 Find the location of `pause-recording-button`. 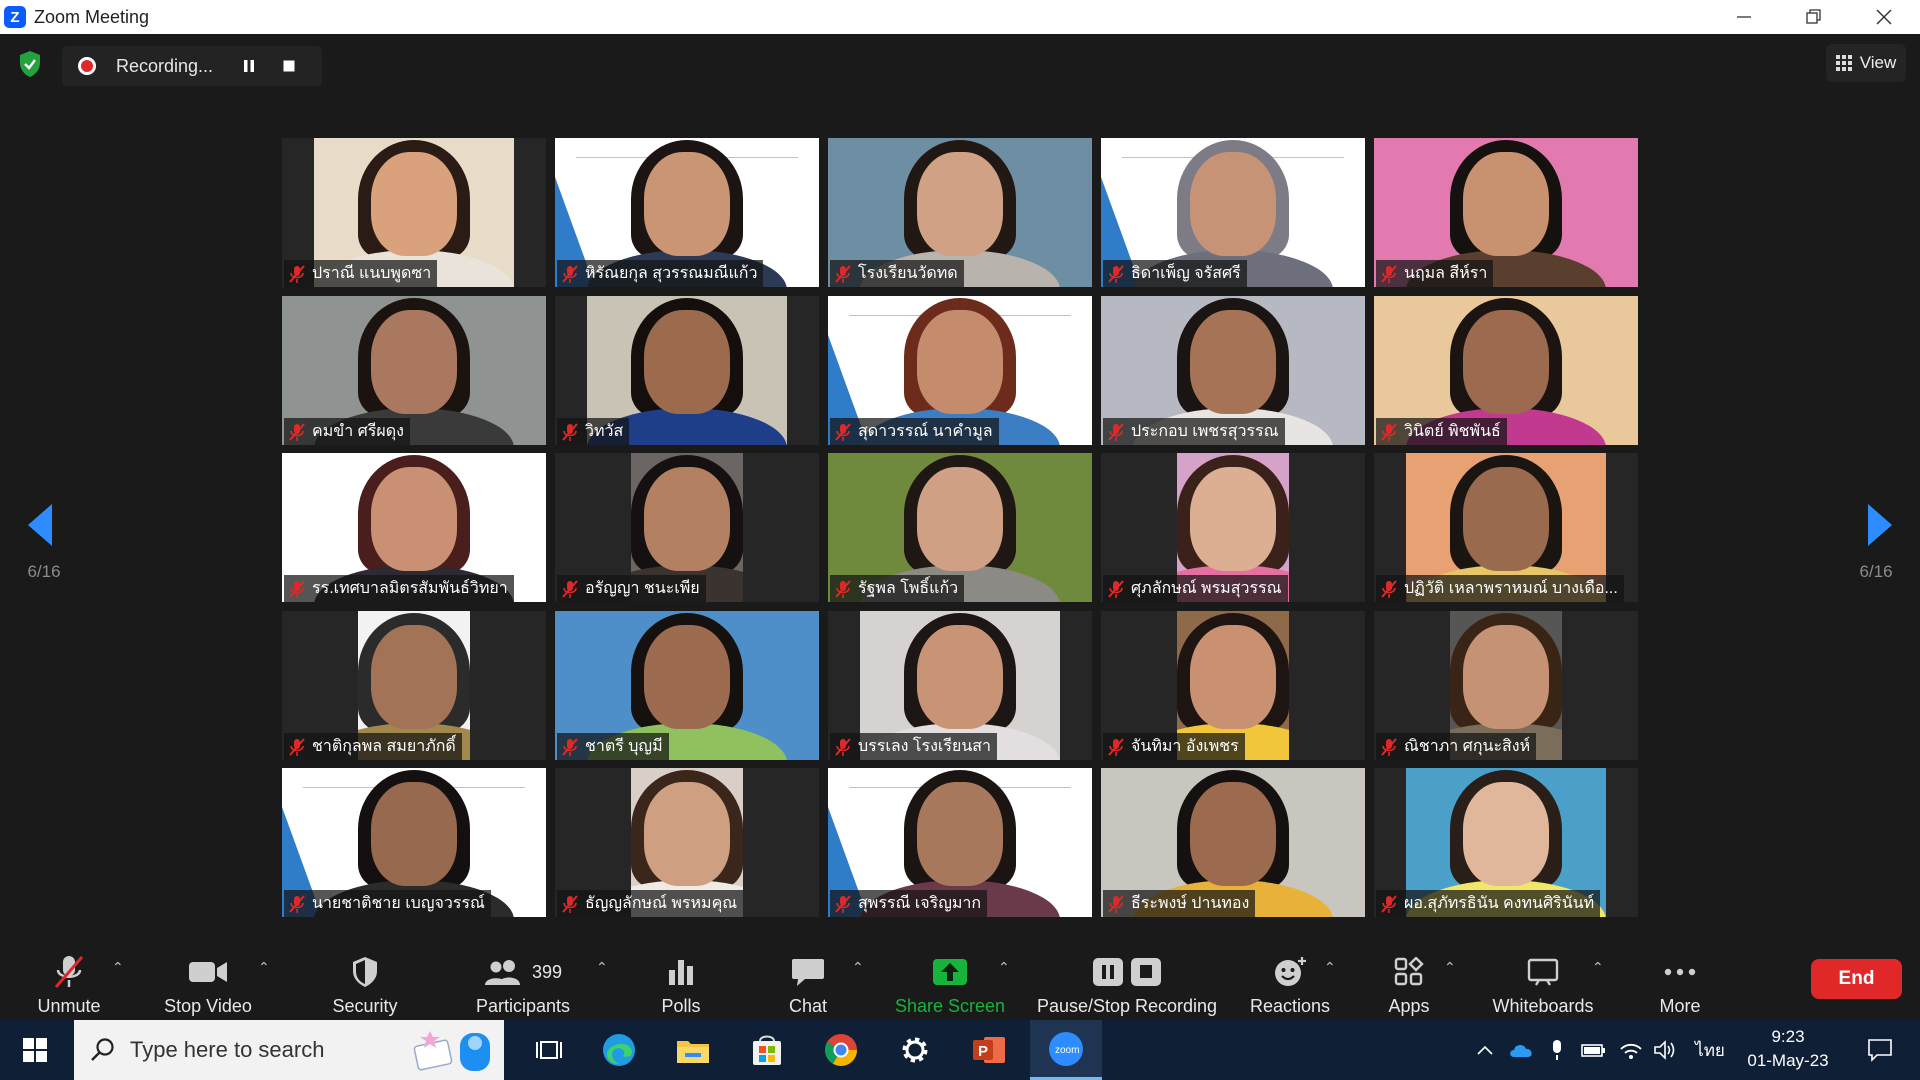

pause-recording-button is located at coordinates (249, 66).